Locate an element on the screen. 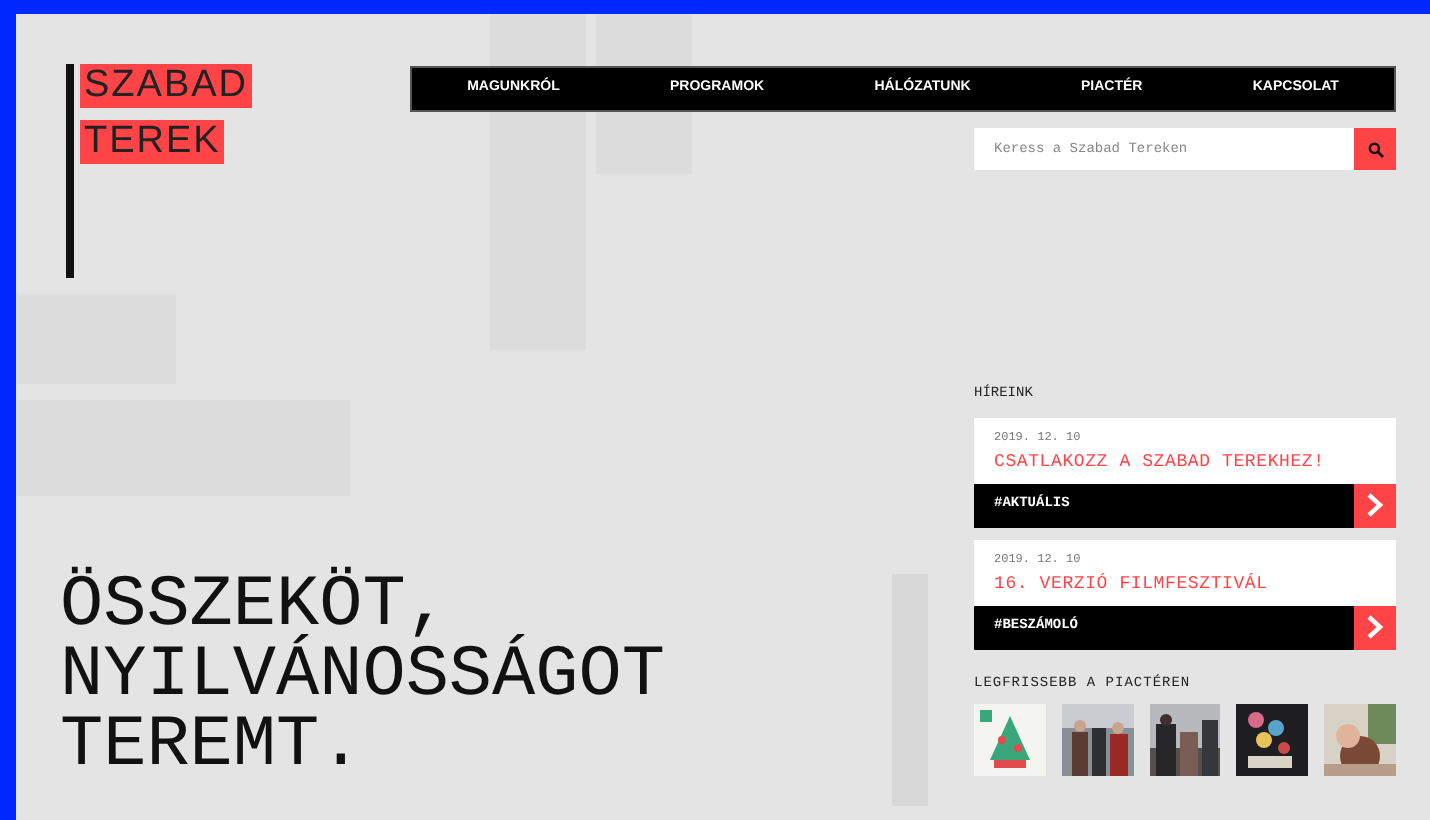 This screenshot has width=1430, height=820. logo-text: TEREK is located at coordinates (152, 142).